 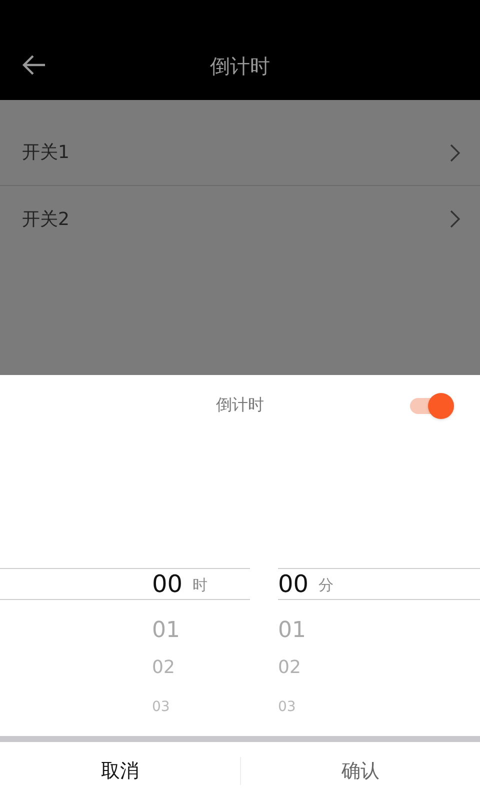 What do you see at coordinates (119, 771) in the screenshot?
I see `cancel-button: 取消` at bounding box center [119, 771].